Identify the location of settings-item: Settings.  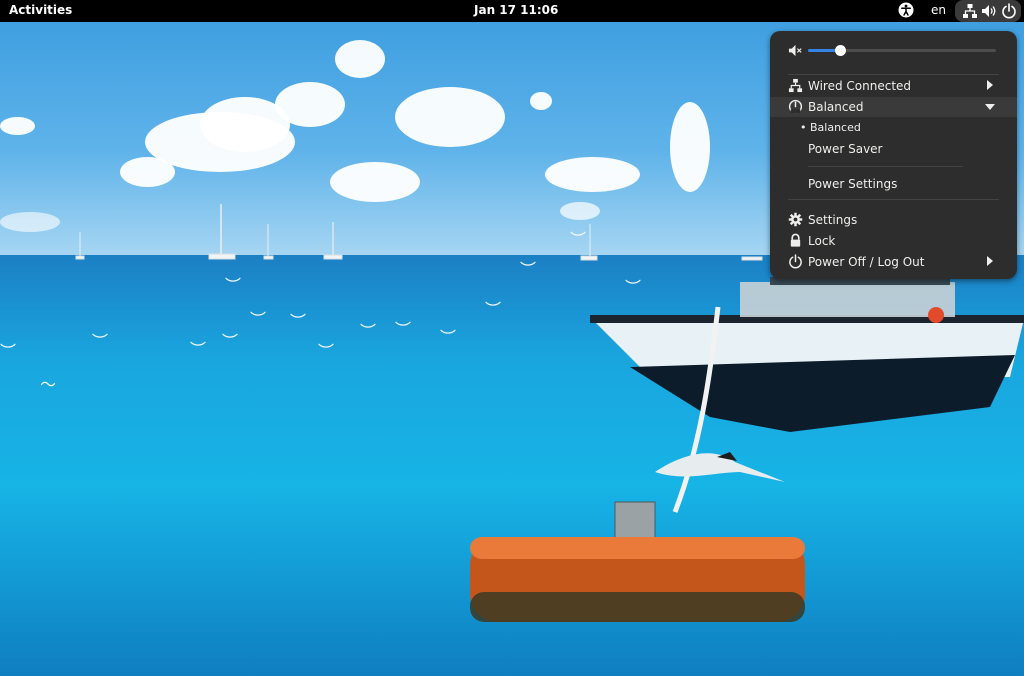
(893, 220).